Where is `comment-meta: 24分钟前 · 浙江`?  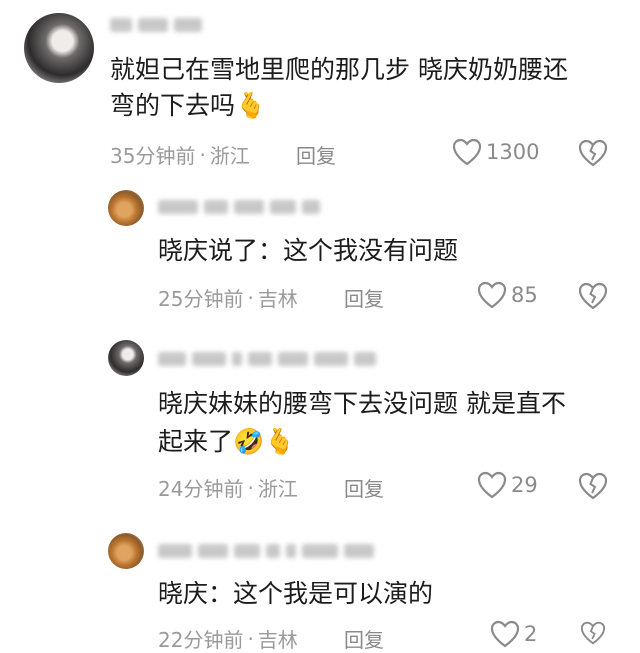
comment-meta: 24分钟前 · 浙江 is located at coordinates (228, 487).